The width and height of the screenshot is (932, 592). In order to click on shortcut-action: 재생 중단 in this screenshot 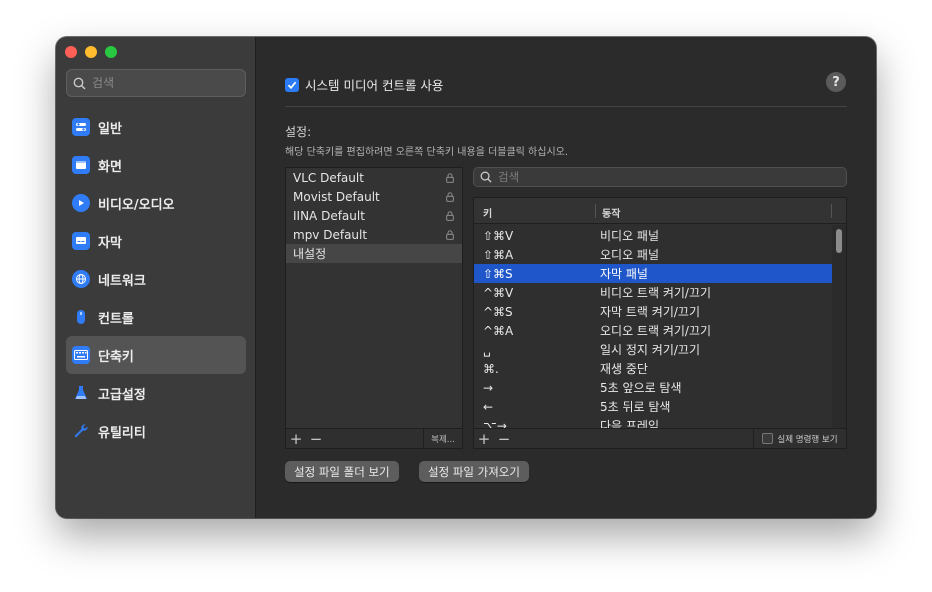, I will do `click(624, 369)`.